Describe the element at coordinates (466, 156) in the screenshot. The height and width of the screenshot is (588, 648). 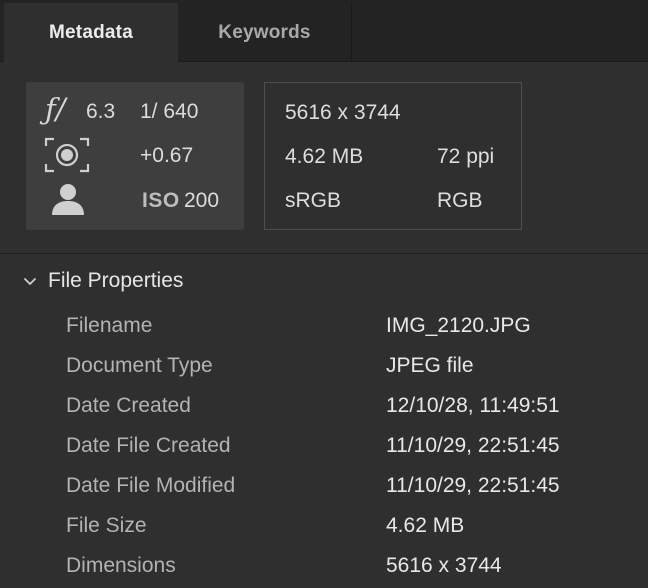
I see `image-resolution: 72 ppi` at that location.